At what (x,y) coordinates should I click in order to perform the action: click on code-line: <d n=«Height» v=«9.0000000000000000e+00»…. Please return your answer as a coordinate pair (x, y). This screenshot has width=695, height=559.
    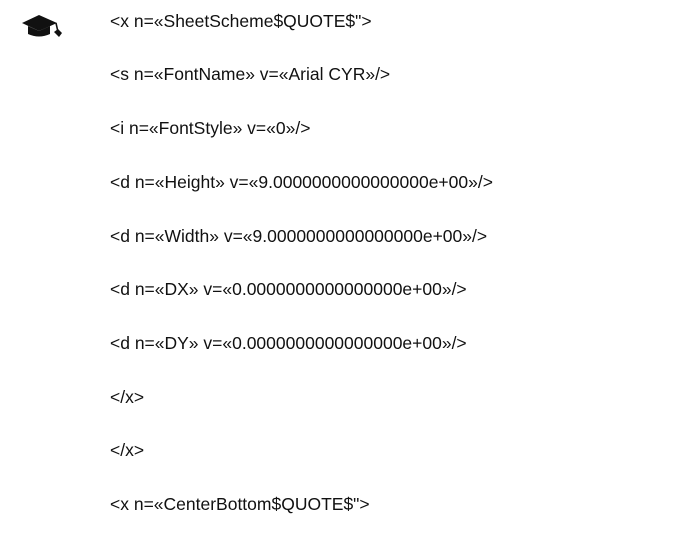
    Looking at the image, I should click on (301, 182).